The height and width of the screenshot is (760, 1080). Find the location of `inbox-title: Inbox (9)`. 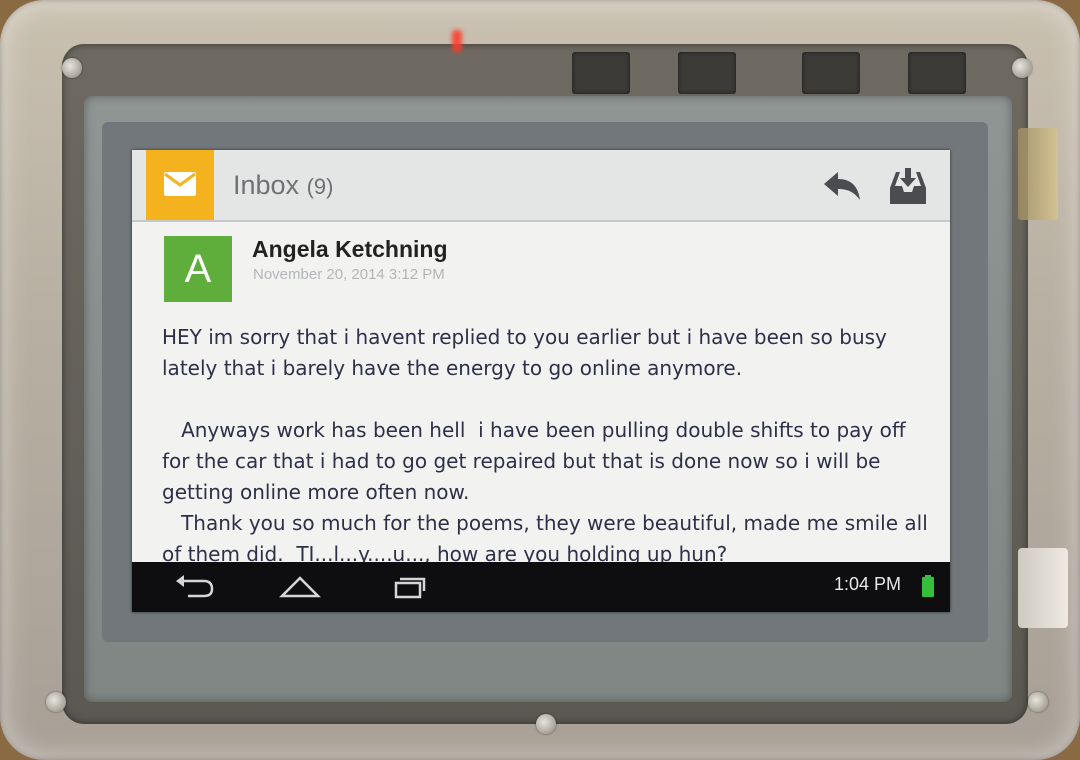

inbox-title: Inbox (9) is located at coordinates (283, 185).